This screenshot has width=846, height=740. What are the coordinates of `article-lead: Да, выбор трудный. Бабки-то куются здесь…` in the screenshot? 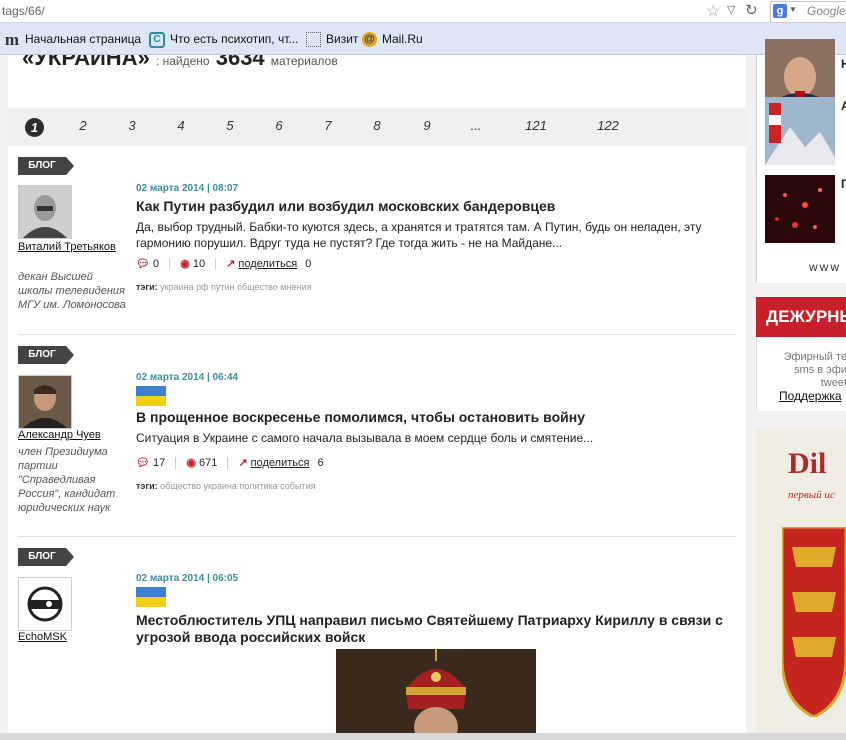 It's located at (419, 235).